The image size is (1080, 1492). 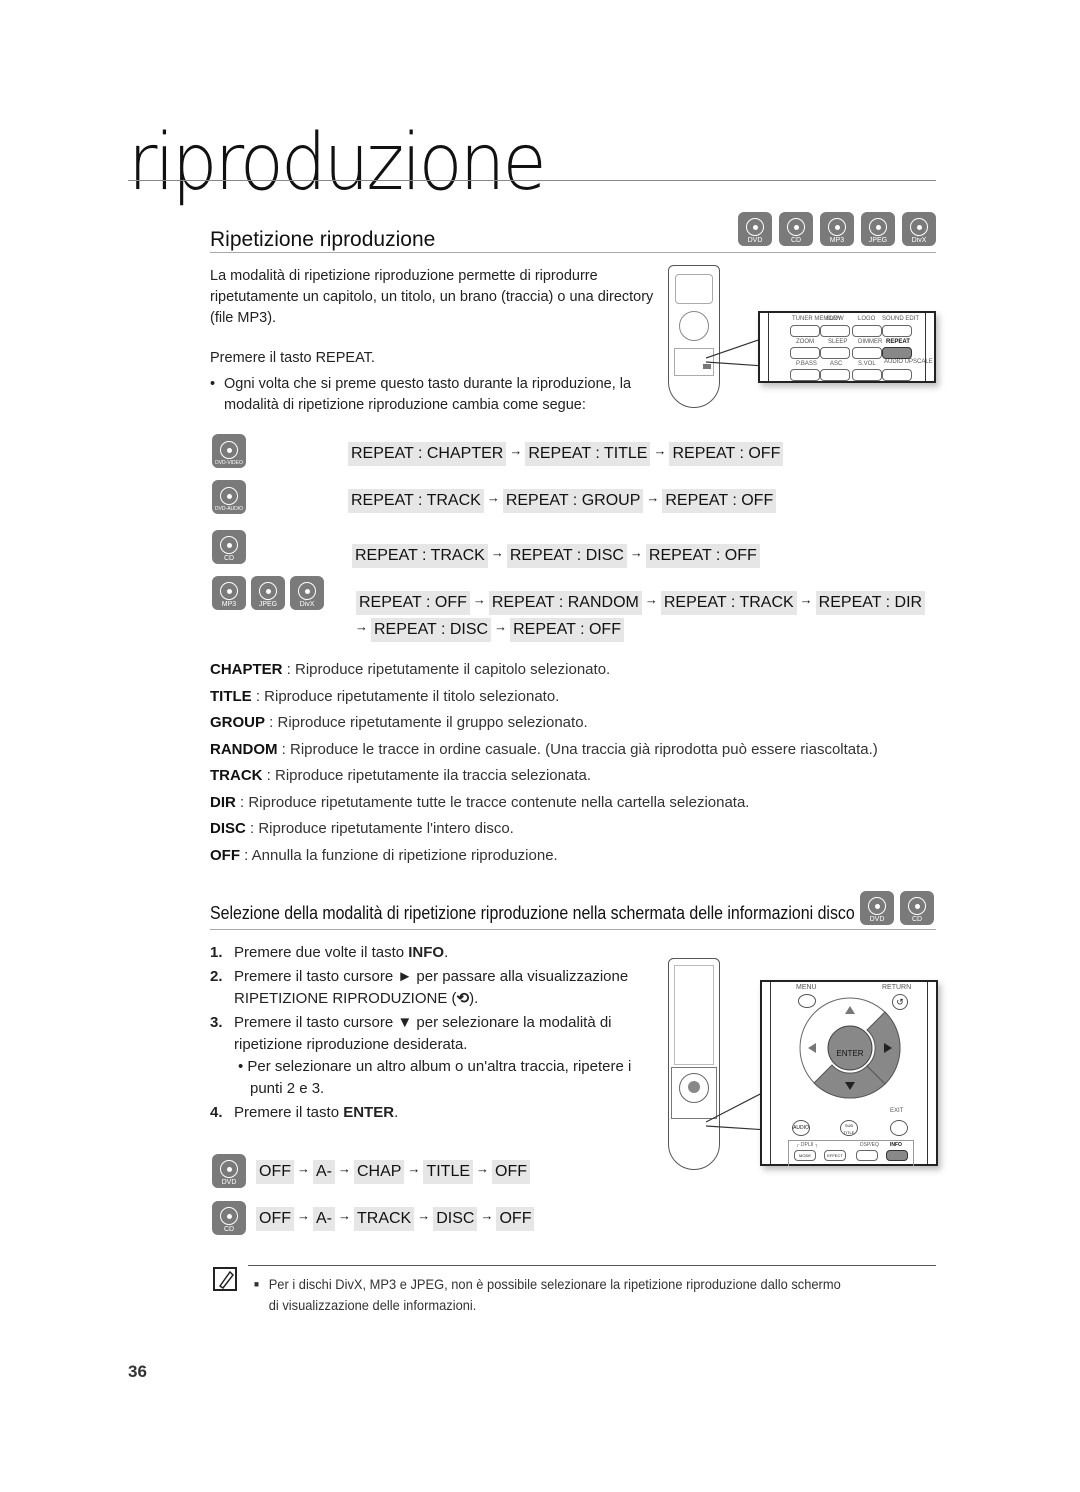 I want to click on zoom-button, so click(x=805, y=353).